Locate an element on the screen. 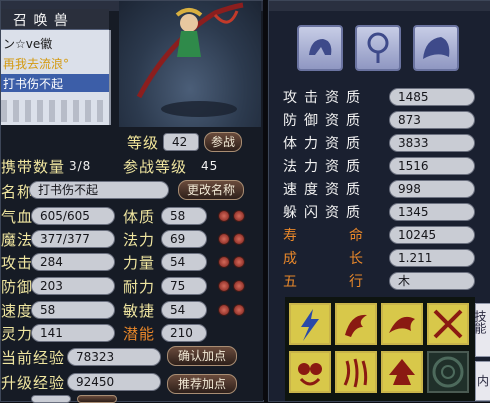 This screenshot has width=490, height=403. pet-name: 打书伤不起 is located at coordinates (33, 84).